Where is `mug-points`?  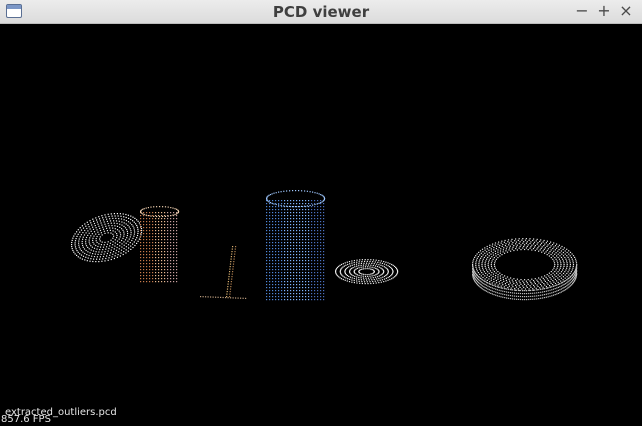 mug-points is located at coordinates (160, 244).